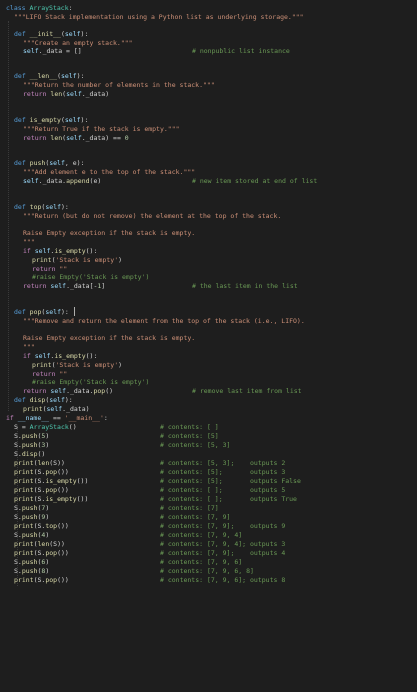 This screenshot has width=417, height=692. I want to click on code-line: # contents: [7], so click(189, 508).